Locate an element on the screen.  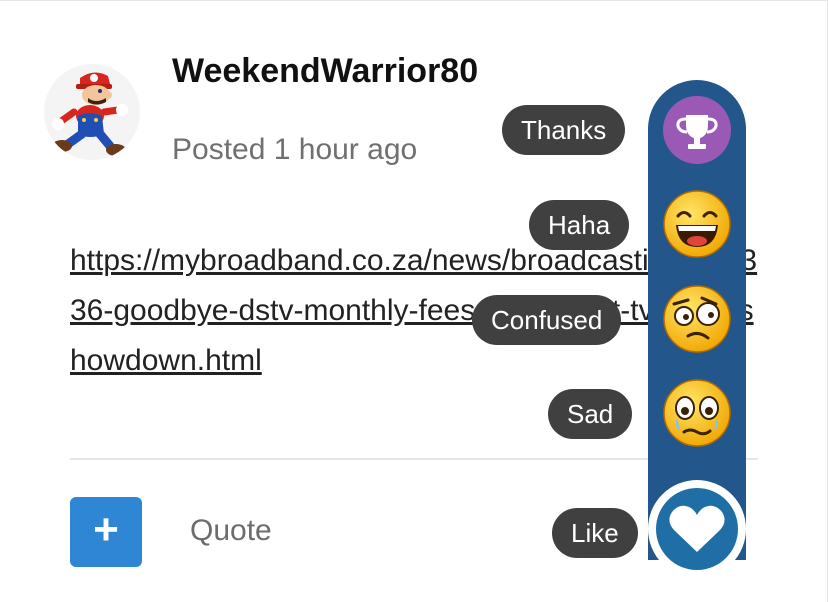
post-username: WeekendWarrior80 is located at coordinates (325, 71).